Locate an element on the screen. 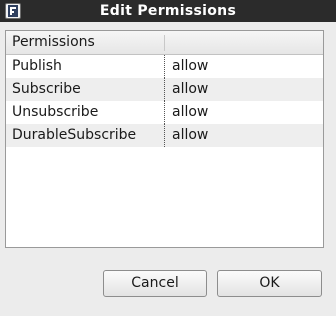  table-row: Publish allow is located at coordinates (164, 66).